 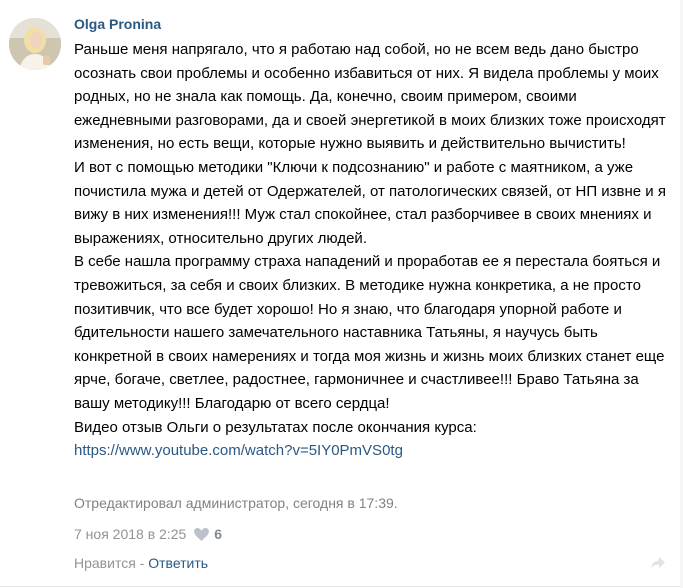 I want to click on share-glyph, so click(x=658, y=563).